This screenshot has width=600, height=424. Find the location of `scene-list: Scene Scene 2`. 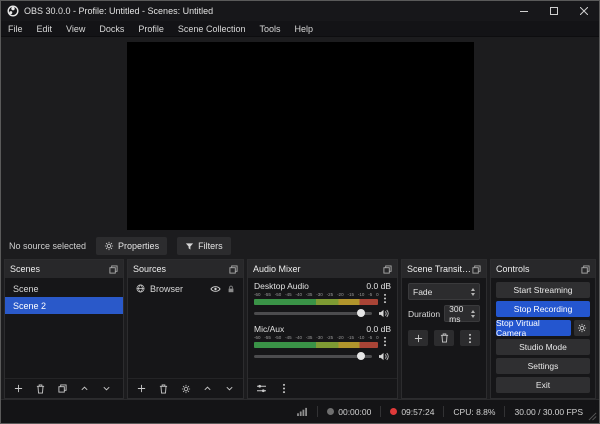

scene-list: Scene Scene 2 is located at coordinates (64, 296).